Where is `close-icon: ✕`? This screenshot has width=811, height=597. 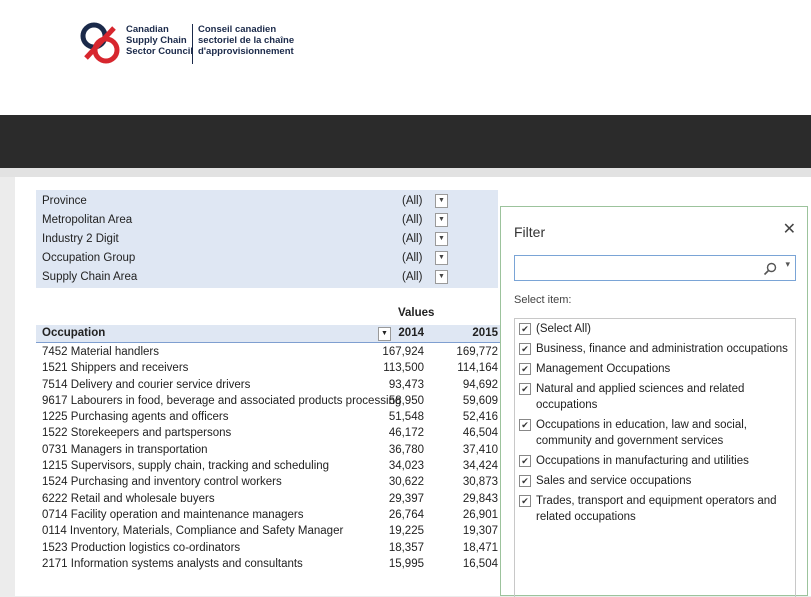 close-icon: ✕ is located at coordinates (789, 229).